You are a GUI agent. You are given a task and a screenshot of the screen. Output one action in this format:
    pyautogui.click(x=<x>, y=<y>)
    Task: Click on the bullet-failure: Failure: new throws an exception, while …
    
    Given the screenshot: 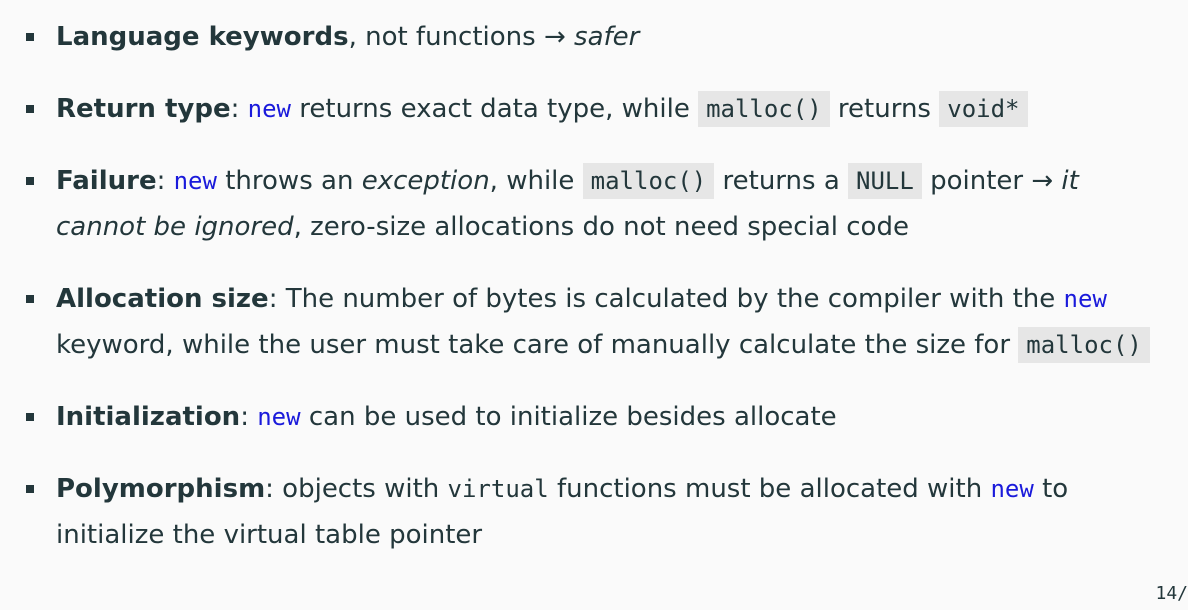 What is the action you would take?
    pyautogui.click(x=596, y=204)
    